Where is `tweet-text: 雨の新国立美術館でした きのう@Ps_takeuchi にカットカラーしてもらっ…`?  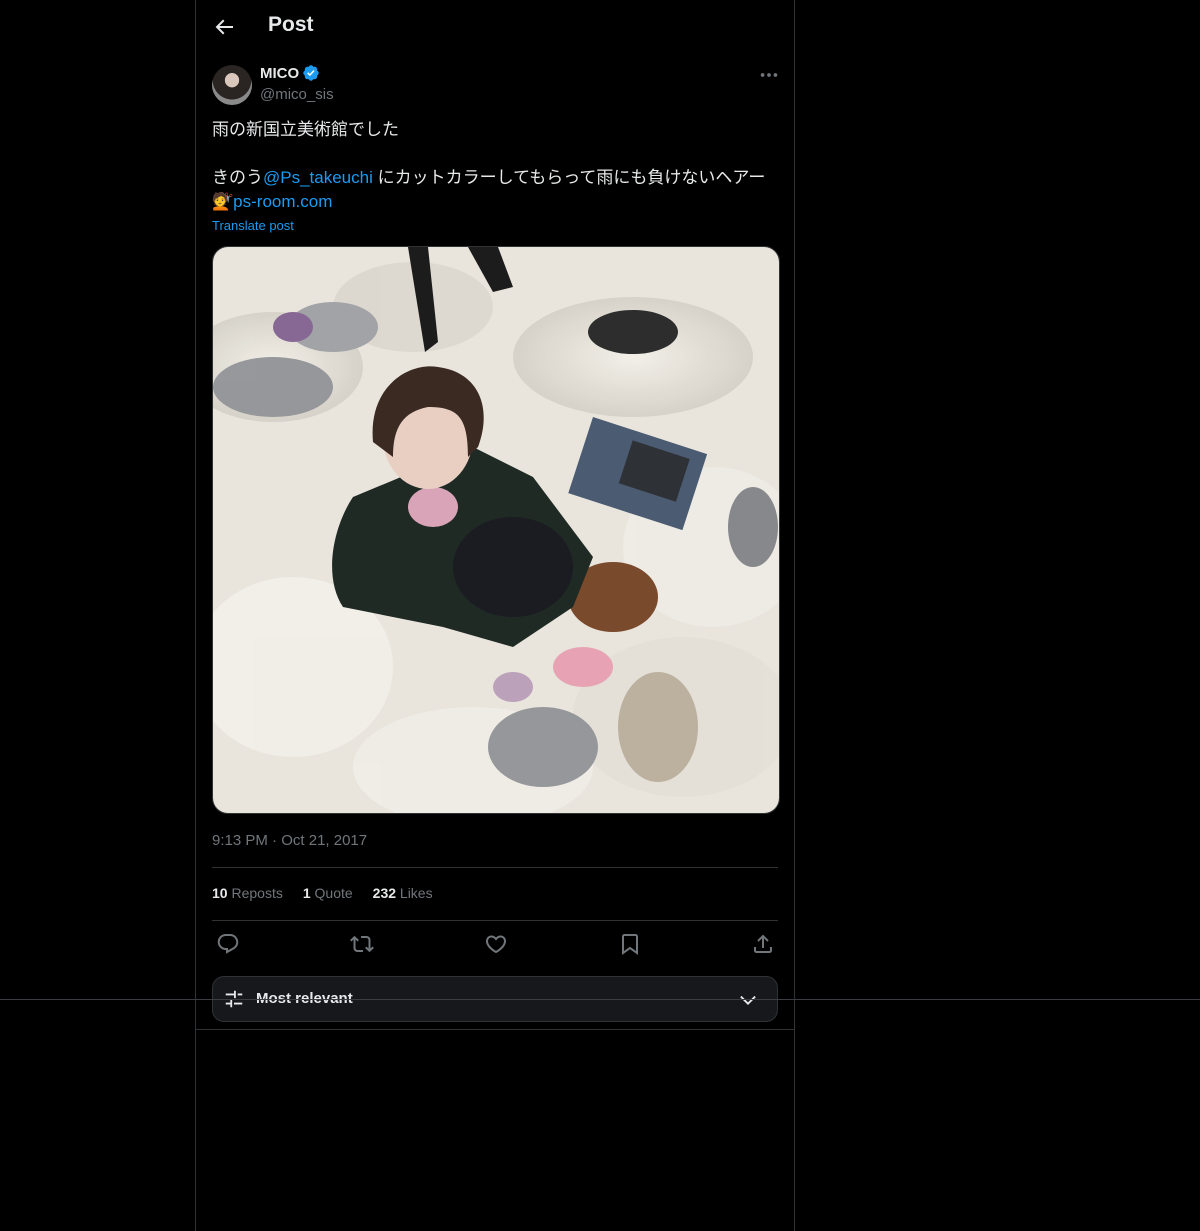
tweet-text: 雨の新国立美術館でした きのう@Ps_takeuchi にカットカラーしてもらっ… is located at coordinates (497, 166).